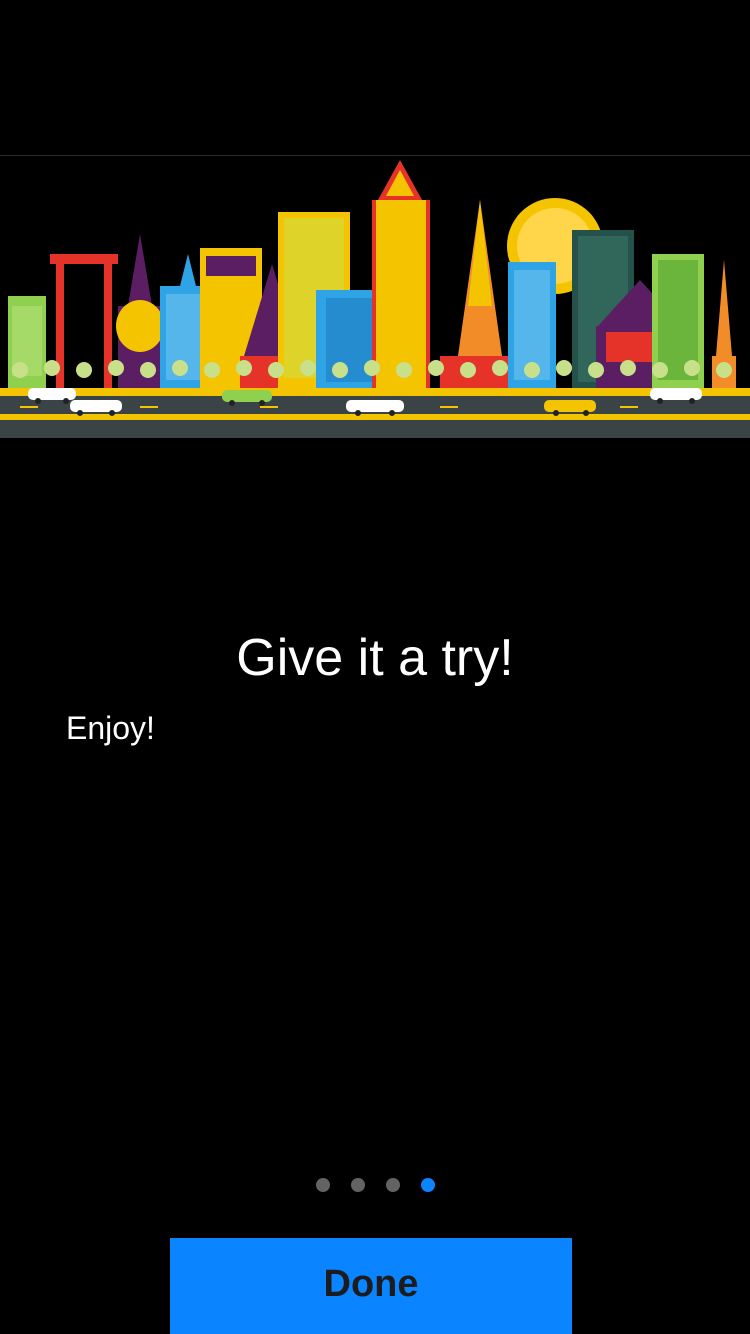  What do you see at coordinates (375, 658) in the screenshot?
I see `page-title: Give it a try!` at bounding box center [375, 658].